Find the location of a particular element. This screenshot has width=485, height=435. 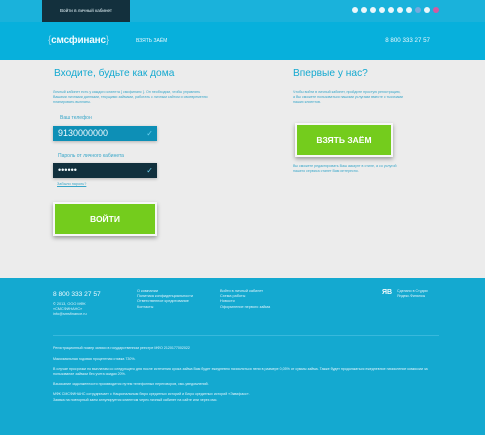

take-loan-button: ВЗЯТЬ ЗАЁМ is located at coordinates (344, 140).